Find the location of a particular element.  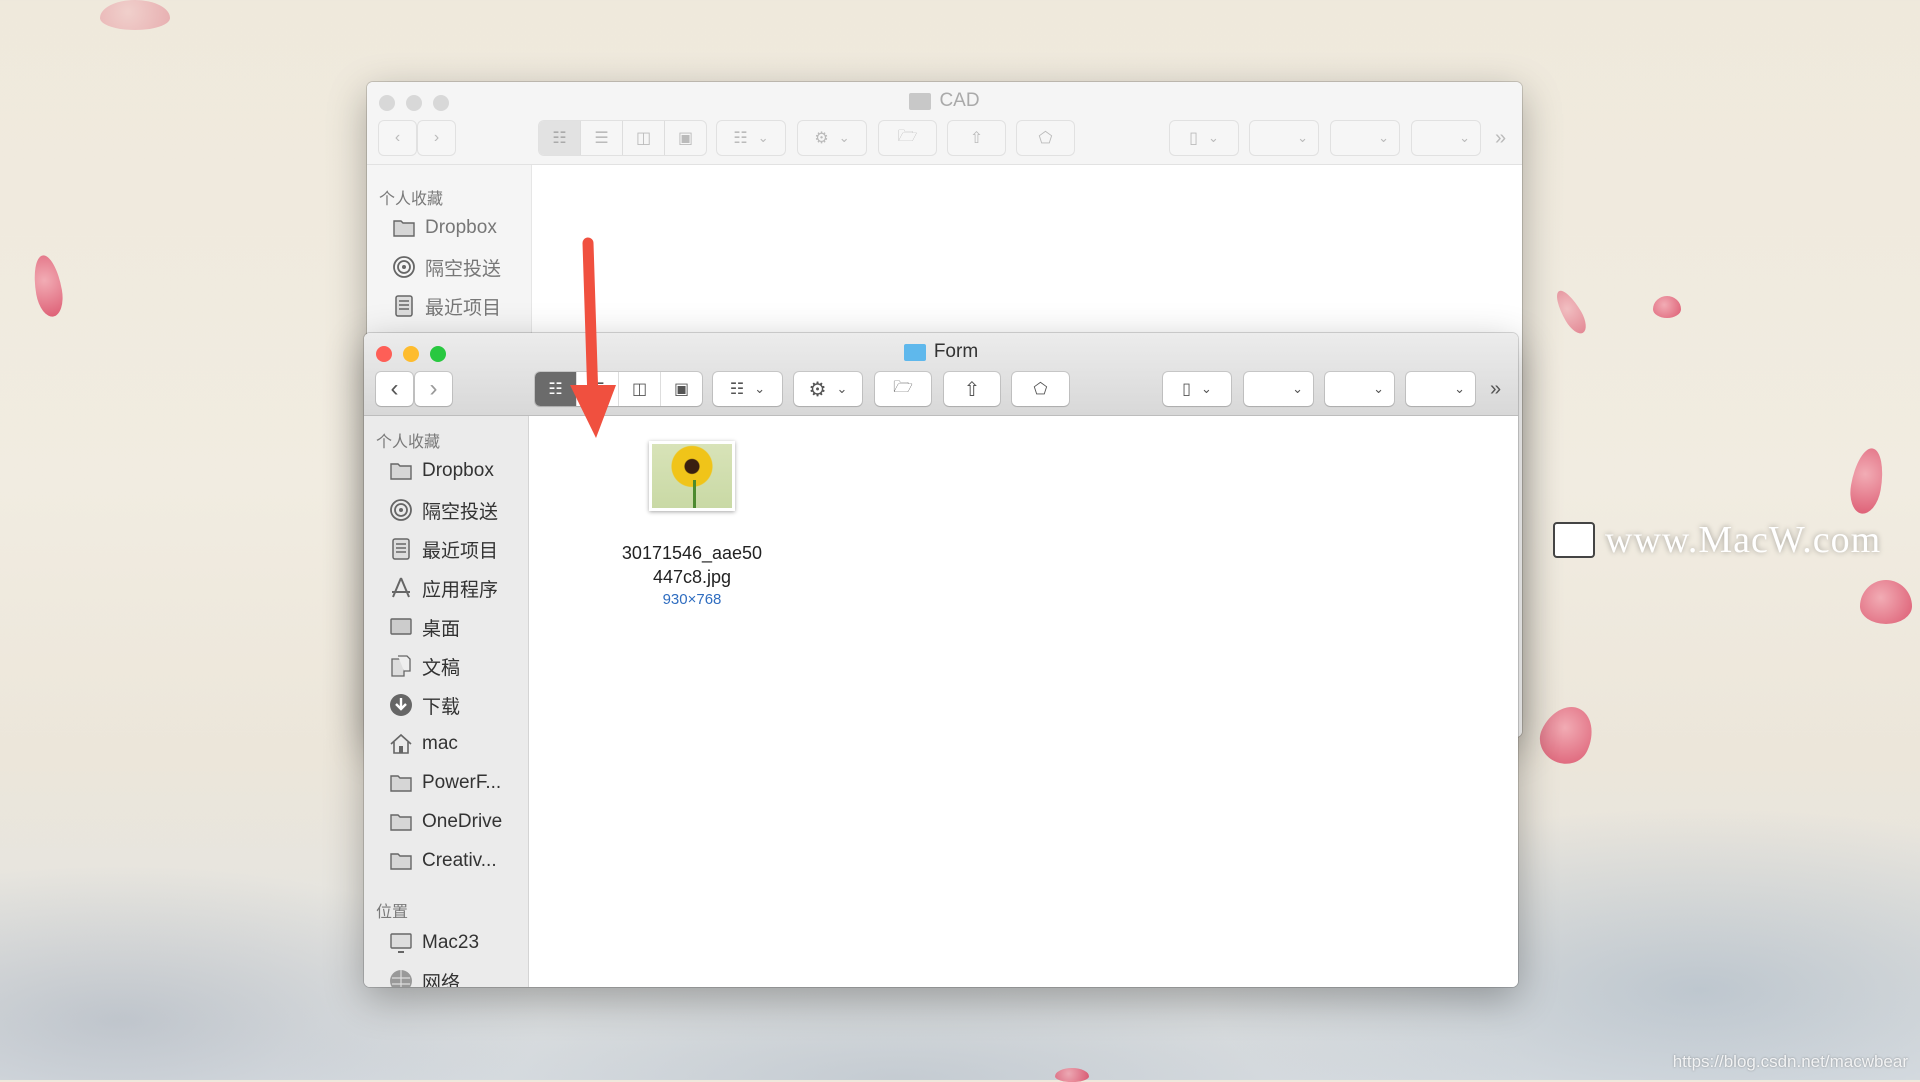

sidebar-item-computer: Mac23 is located at coordinates (433, 943).